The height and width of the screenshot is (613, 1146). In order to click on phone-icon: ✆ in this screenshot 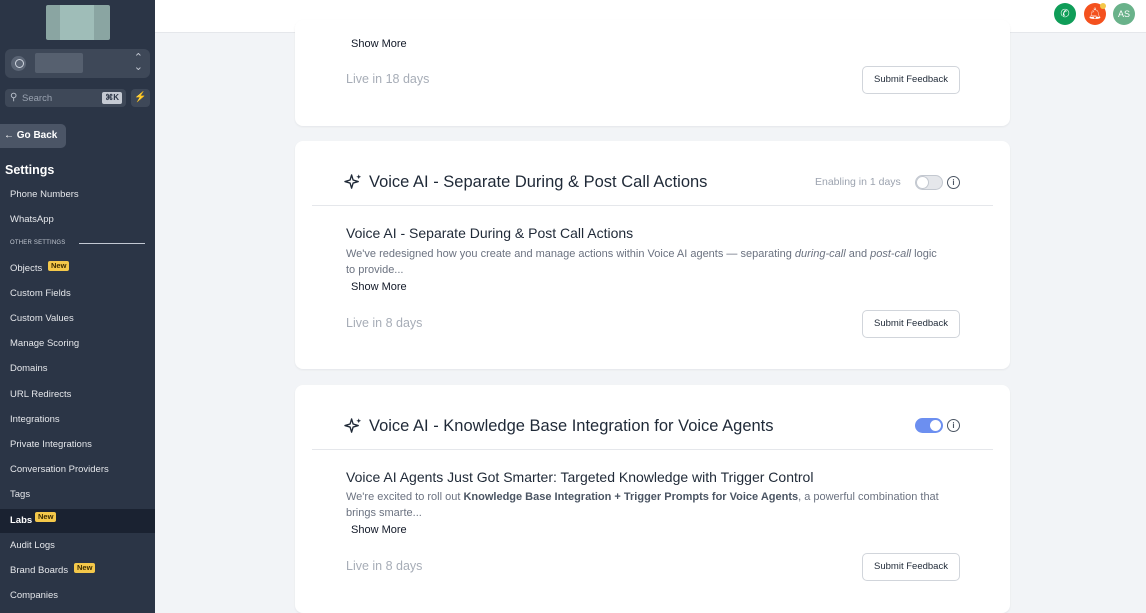, I will do `click(1065, 14)`.